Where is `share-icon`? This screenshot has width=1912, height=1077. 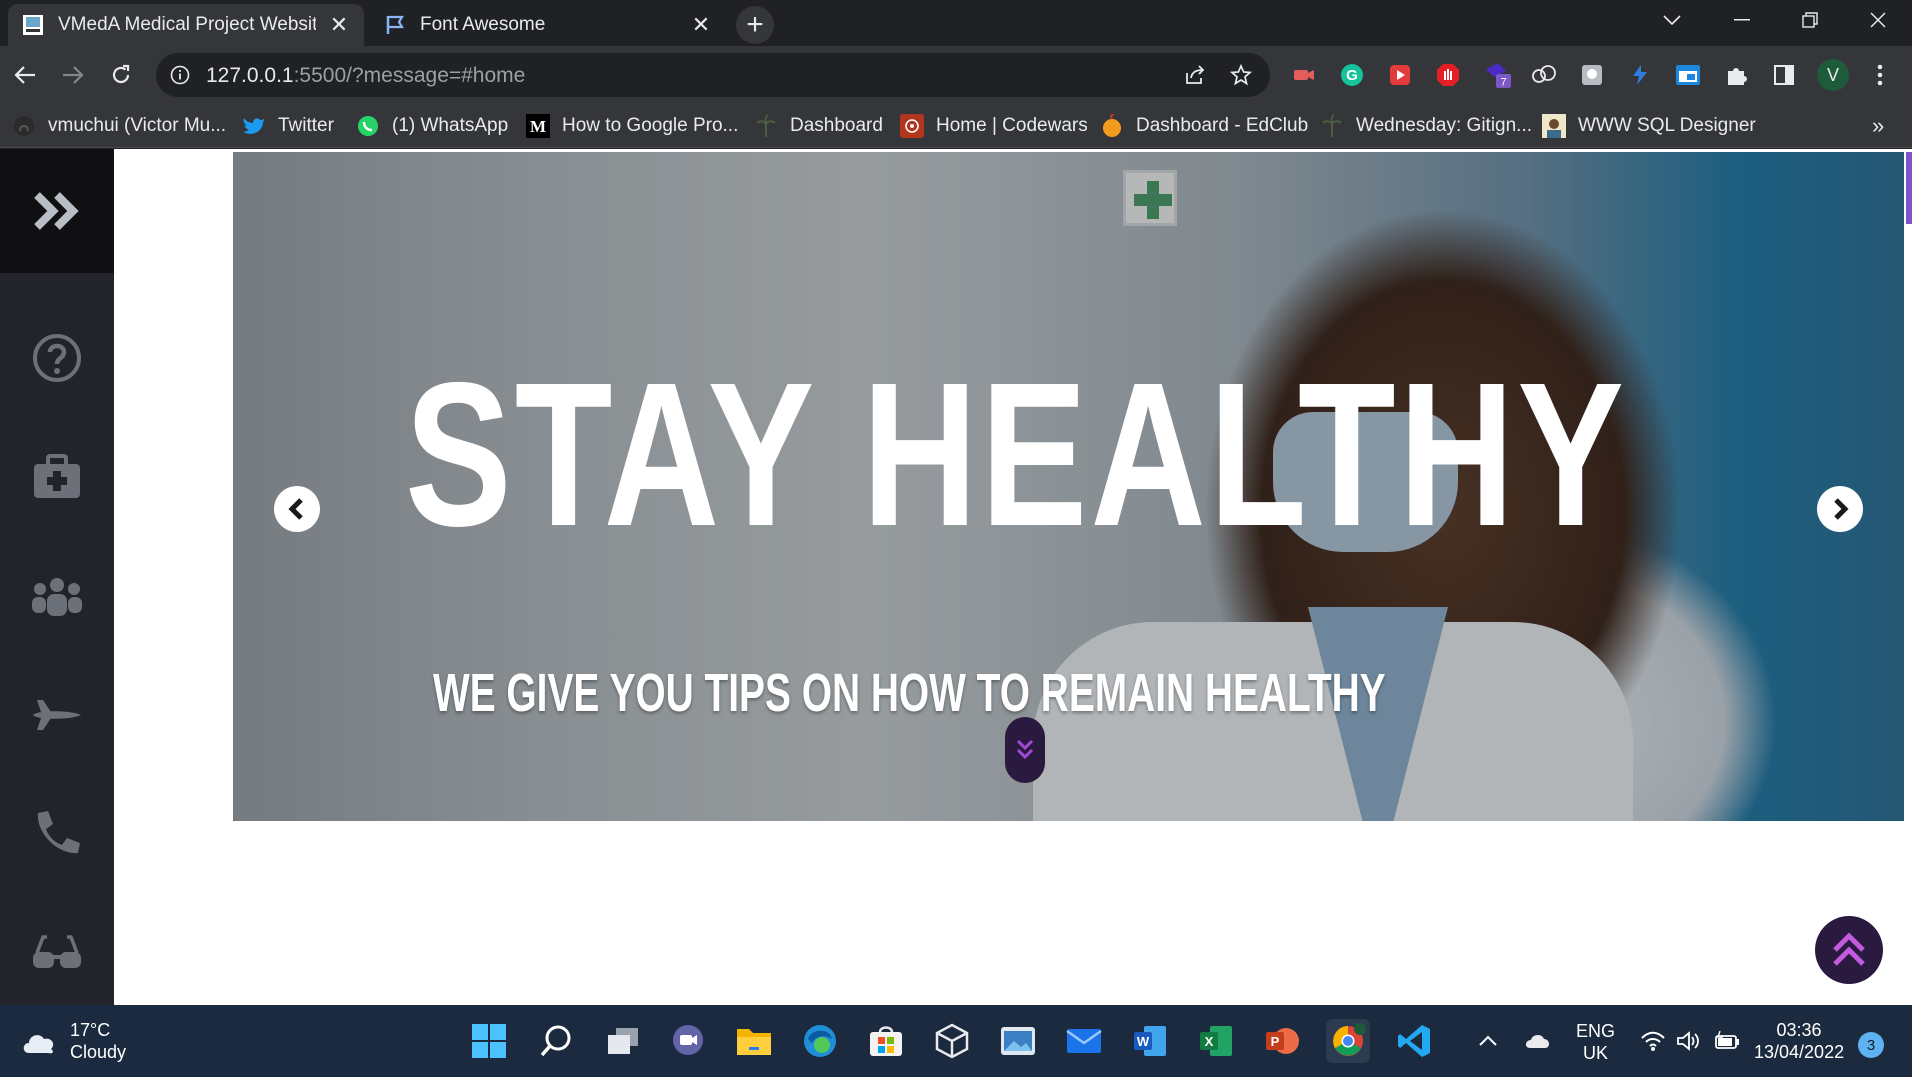 share-icon is located at coordinates (1195, 75).